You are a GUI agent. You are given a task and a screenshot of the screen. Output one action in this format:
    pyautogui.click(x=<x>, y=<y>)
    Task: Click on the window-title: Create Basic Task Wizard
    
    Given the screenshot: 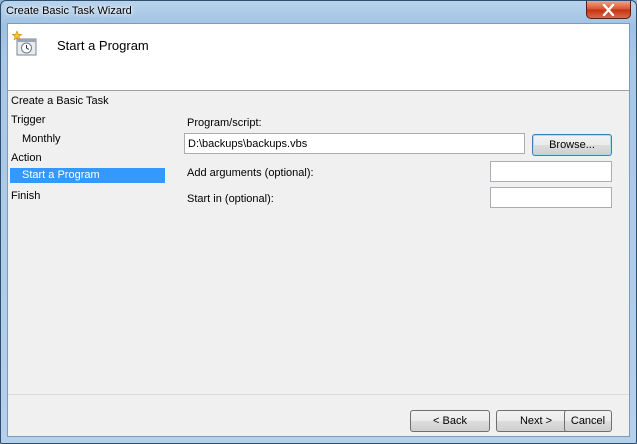 What is the action you would take?
    pyautogui.click(x=69, y=11)
    